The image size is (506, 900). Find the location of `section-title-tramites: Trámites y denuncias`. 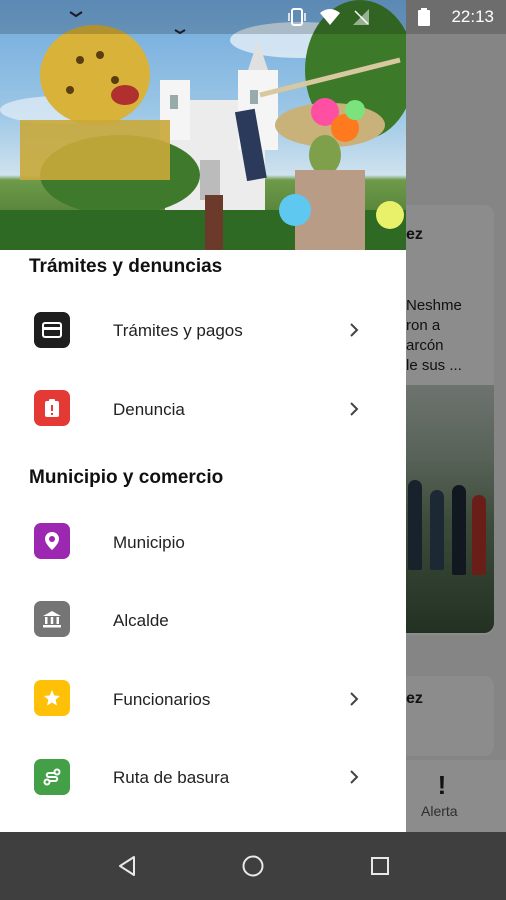

section-title-tramites: Trámites y denuncias is located at coordinates (126, 266).